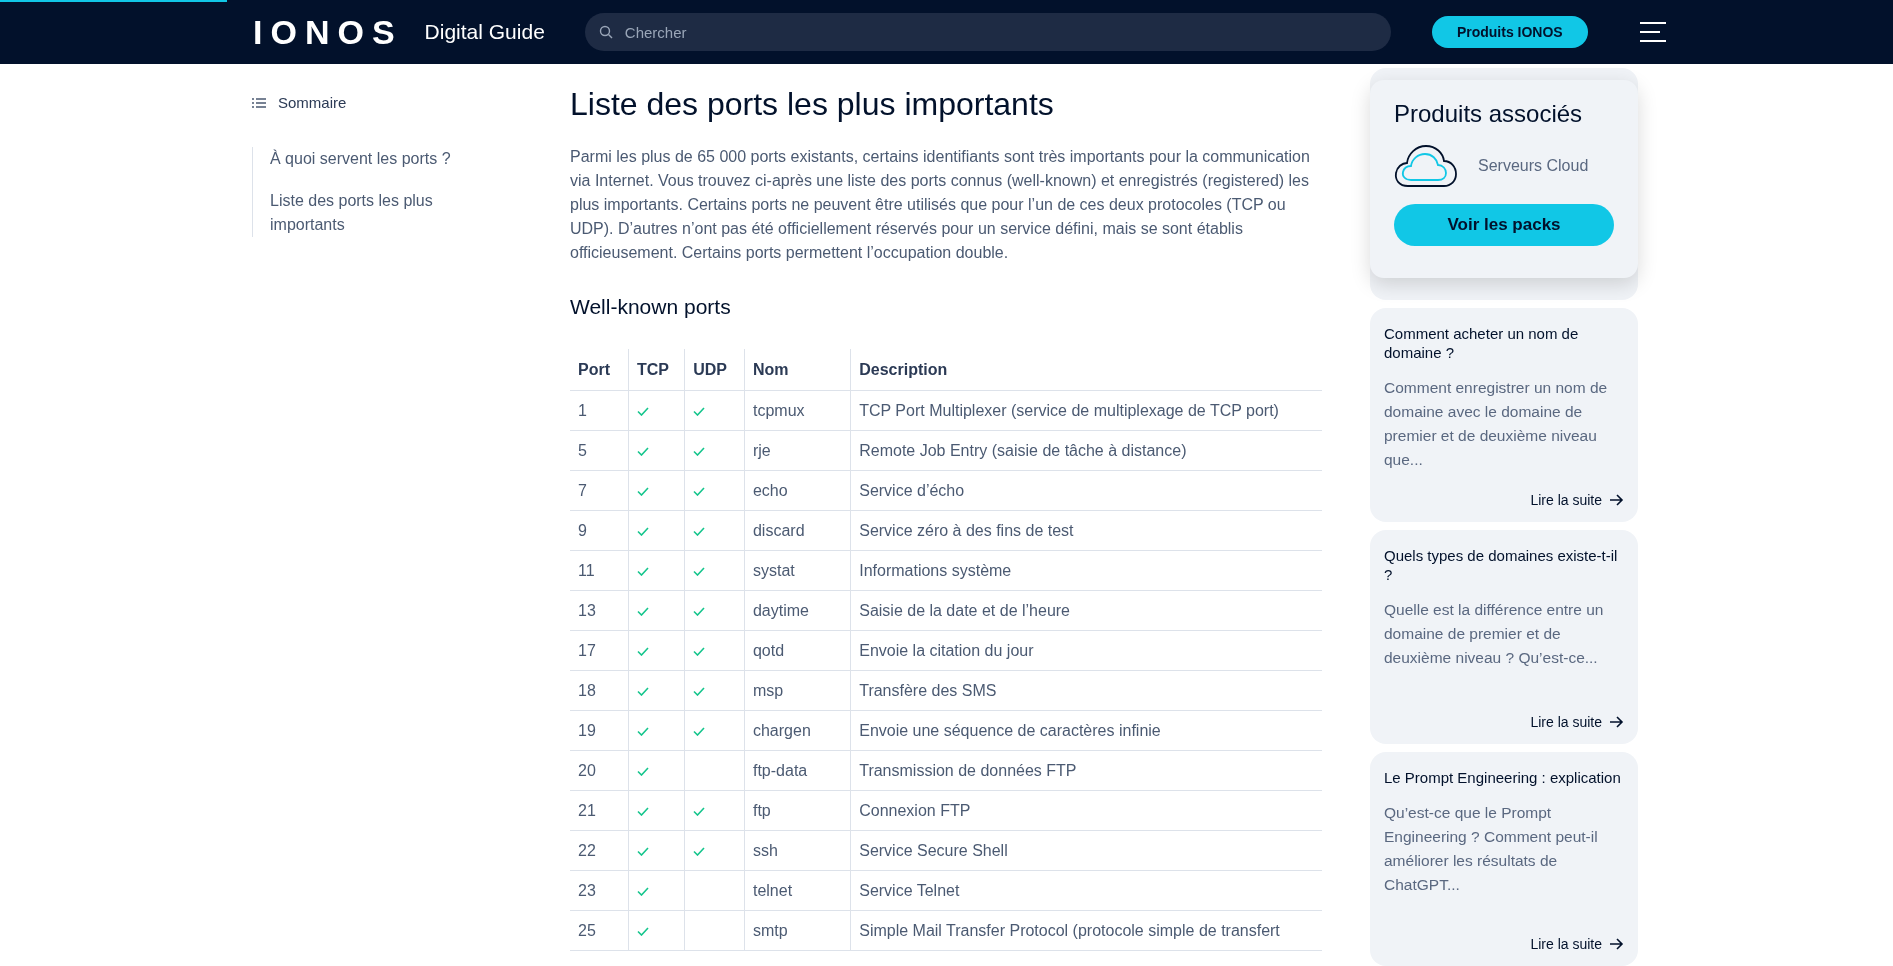  What do you see at coordinates (797, 490) in the screenshot?
I see `table-cell: echo` at bounding box center [797, 490].